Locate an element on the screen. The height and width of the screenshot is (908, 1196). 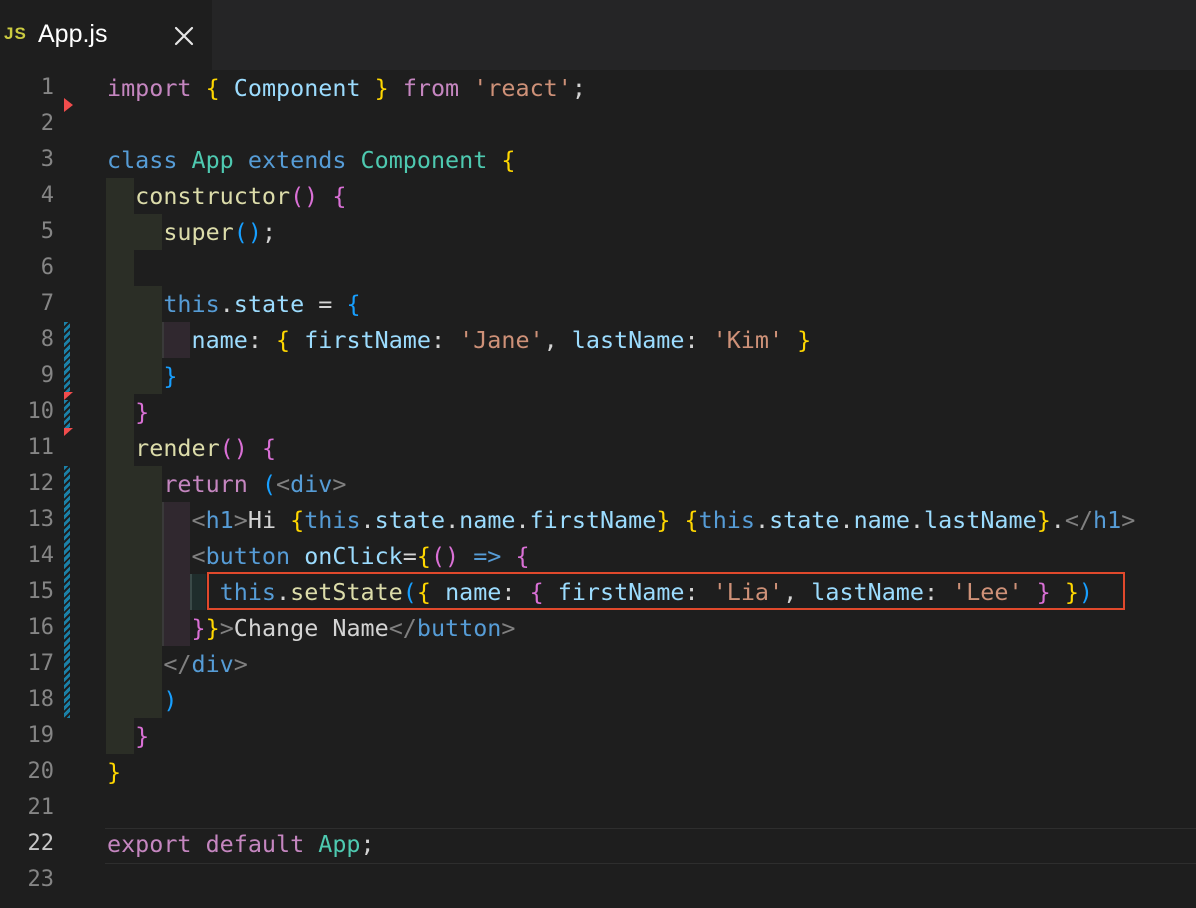
line-number: 11 is located at coordinates (41, 447).